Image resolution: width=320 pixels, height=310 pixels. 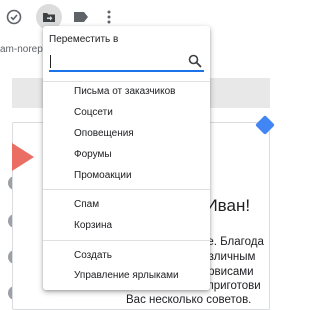 What do you see at coordinates (93, 225) in the screenshot?
I see `menu-item-trash: Корзина` at bounding box center [93, 225].